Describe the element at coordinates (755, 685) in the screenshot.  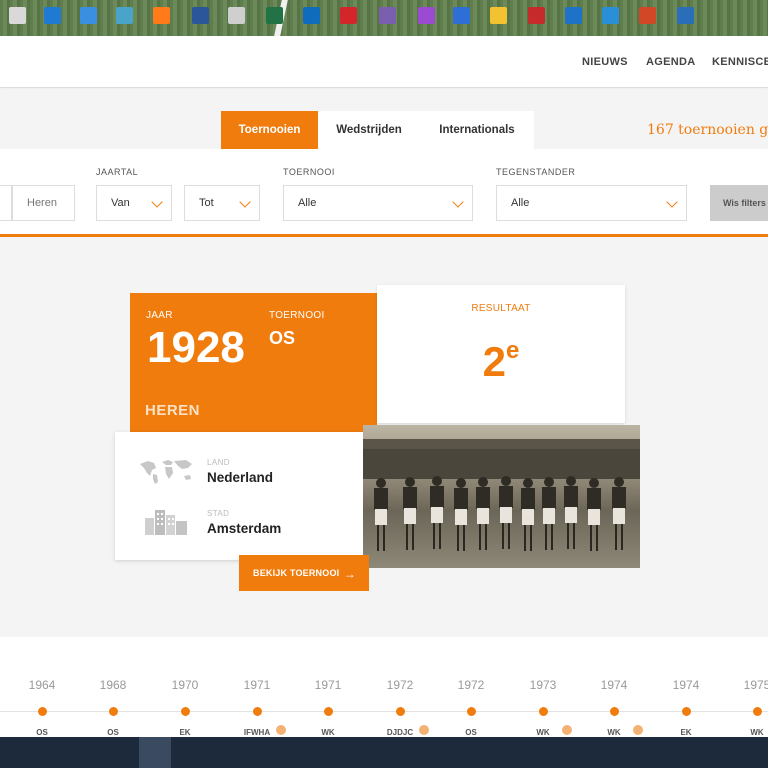
I see `timeline-year: 1975` at that location.